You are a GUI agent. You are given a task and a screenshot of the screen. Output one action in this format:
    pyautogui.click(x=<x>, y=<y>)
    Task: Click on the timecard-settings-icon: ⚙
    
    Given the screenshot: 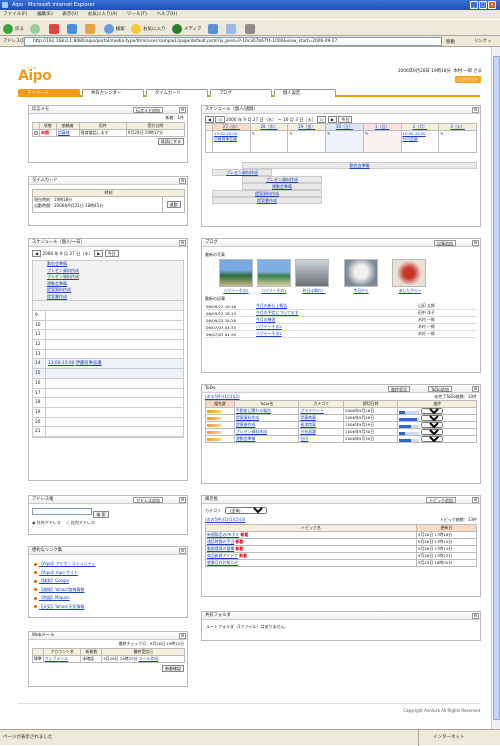 What is the action you would take?
    pyautogui.click(x=182, y=180)
    